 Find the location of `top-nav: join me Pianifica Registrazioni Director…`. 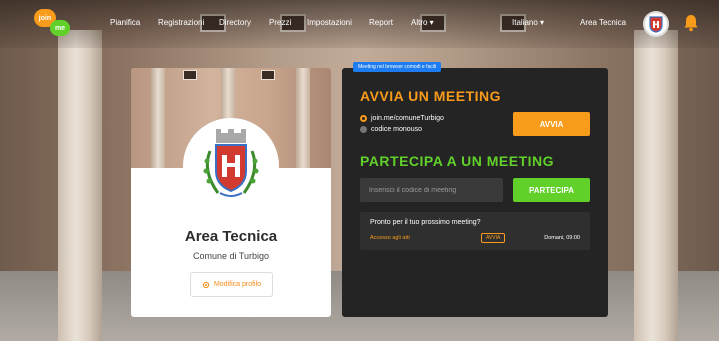

top-nav: join me Pianifica Registrazioni Director… is located at coordinates (359, 24).